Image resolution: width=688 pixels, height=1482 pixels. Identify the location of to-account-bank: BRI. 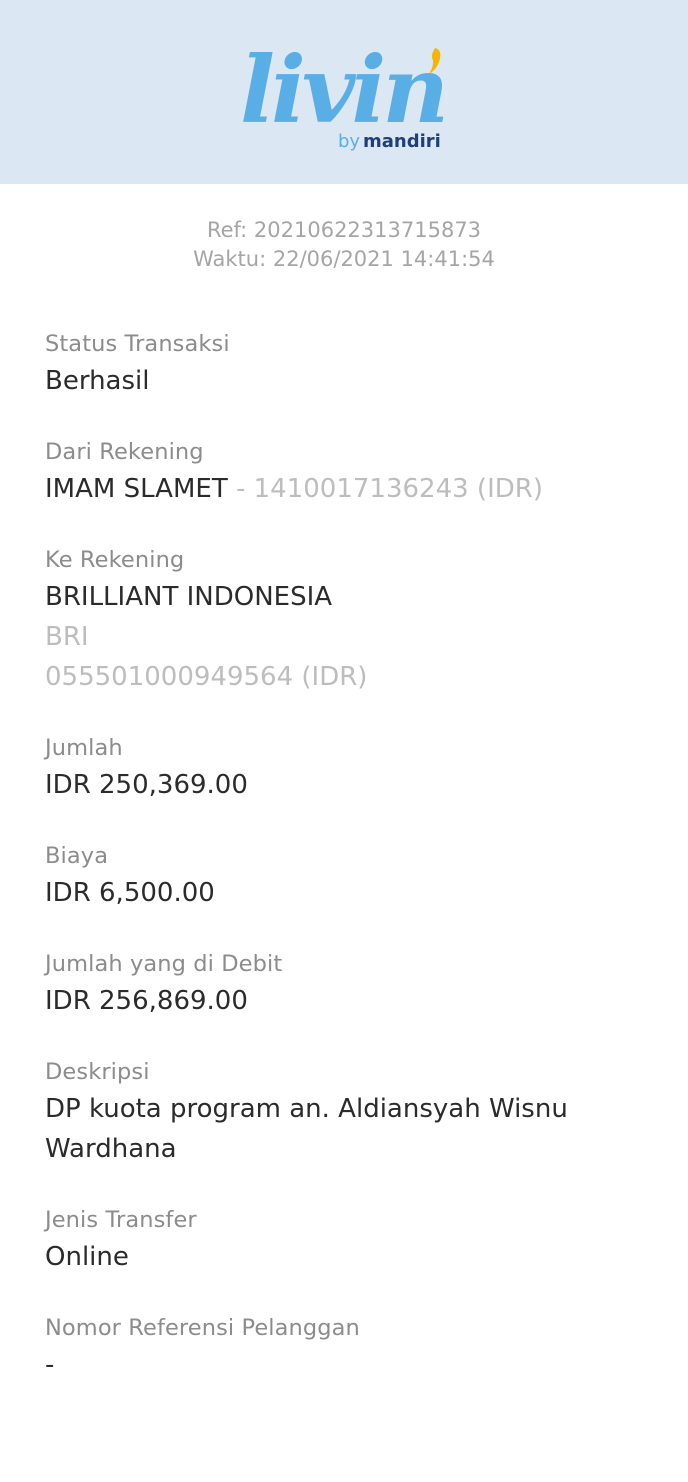
(67, 637).